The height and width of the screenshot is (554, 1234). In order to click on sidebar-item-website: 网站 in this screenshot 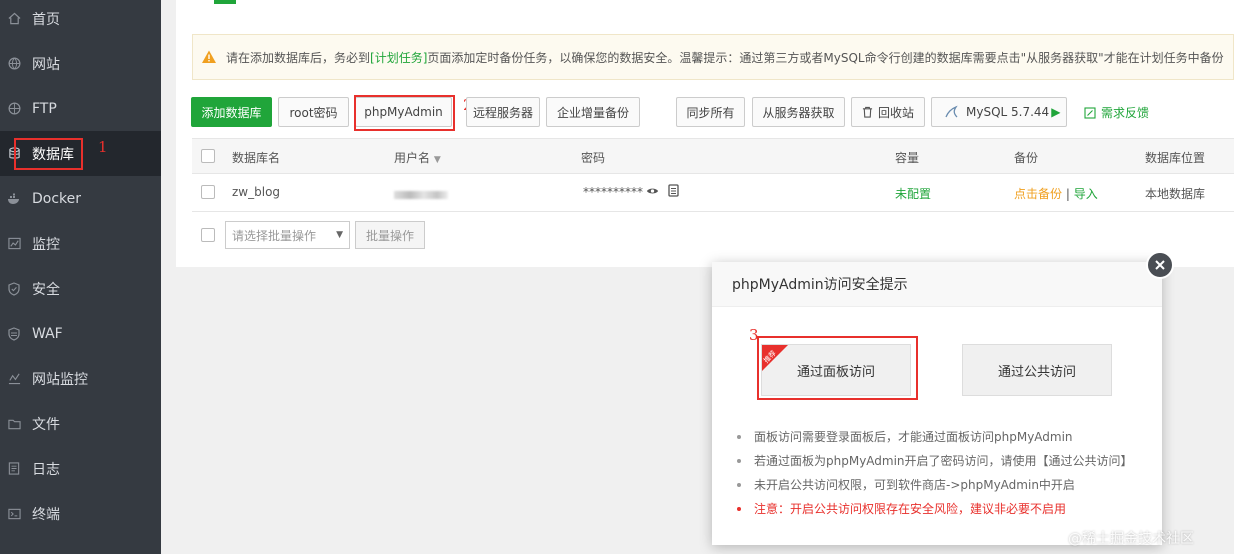, I will do `click(80, 63)`.